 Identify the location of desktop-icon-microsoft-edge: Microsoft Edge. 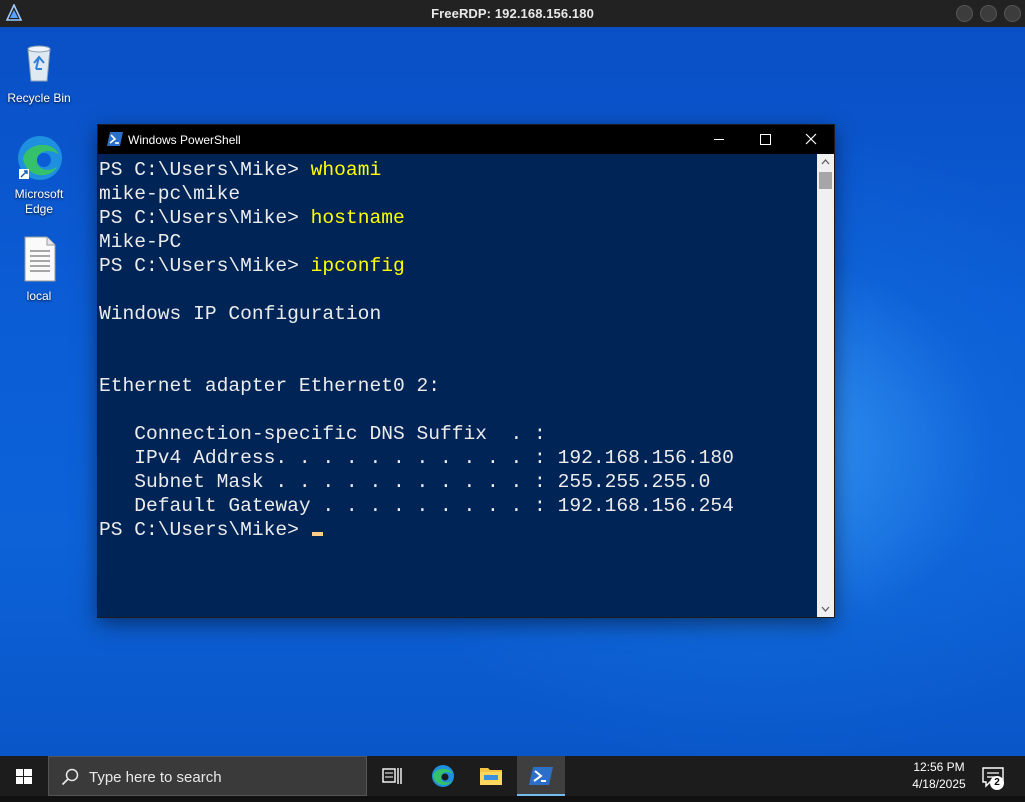
(39, 175).